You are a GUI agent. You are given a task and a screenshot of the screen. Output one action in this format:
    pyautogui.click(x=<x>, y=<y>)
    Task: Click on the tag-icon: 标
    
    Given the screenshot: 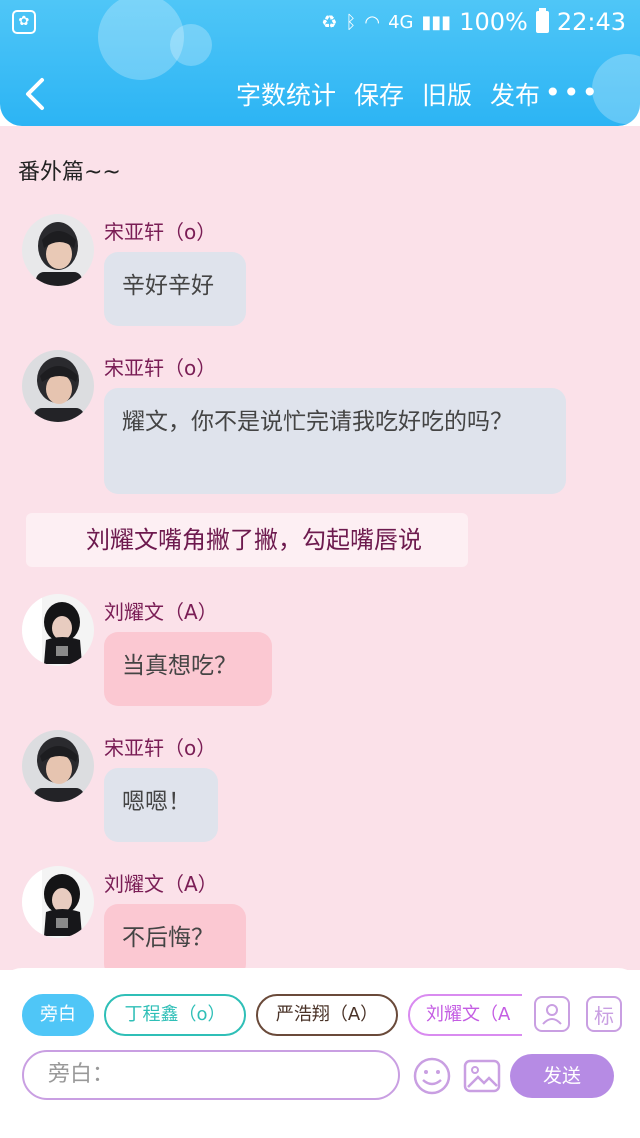 What is the action you would take?
    pyautogui.click(x=604, y=1014)
    